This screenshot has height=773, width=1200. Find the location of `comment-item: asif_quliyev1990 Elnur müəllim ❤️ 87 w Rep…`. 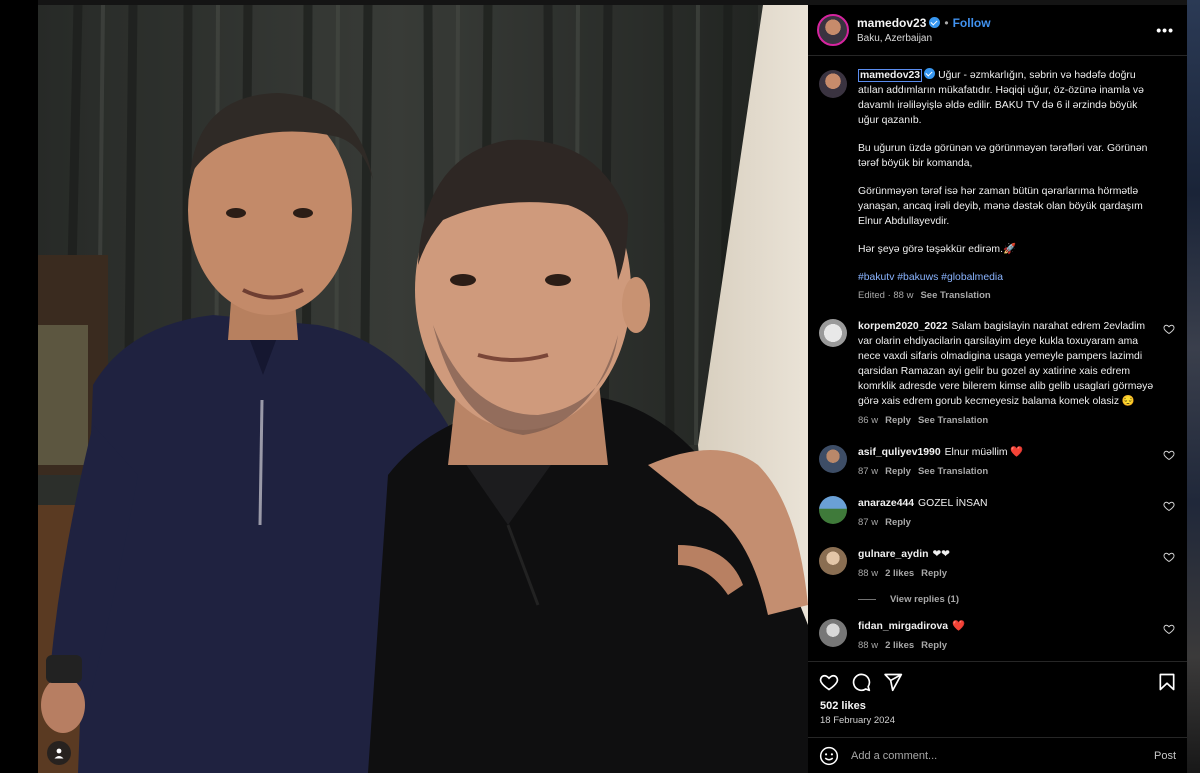

comment-item: asif_quliyev1990 Elnur müəllim ❤️ 87 w Rep… is located at coordinates (997, 462).